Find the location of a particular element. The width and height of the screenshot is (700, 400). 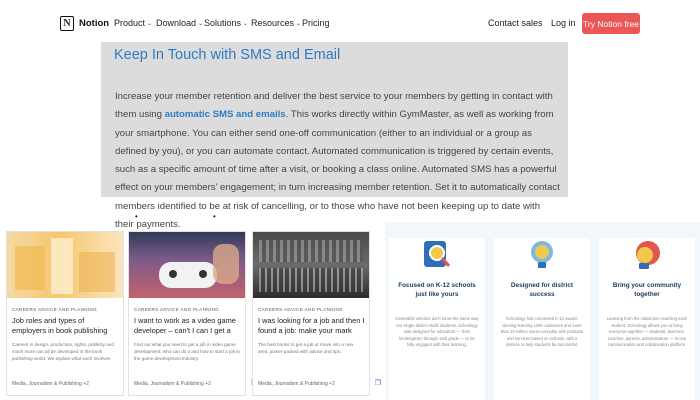

nav-solutions-menu: Solutions ⌄ is located at coordinates (226, 23).